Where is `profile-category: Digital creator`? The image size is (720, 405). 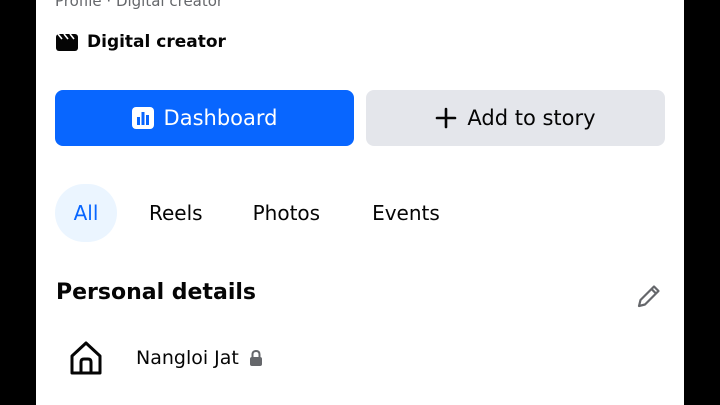 profile-category: Digital creator is located at coordinates (140, 42).